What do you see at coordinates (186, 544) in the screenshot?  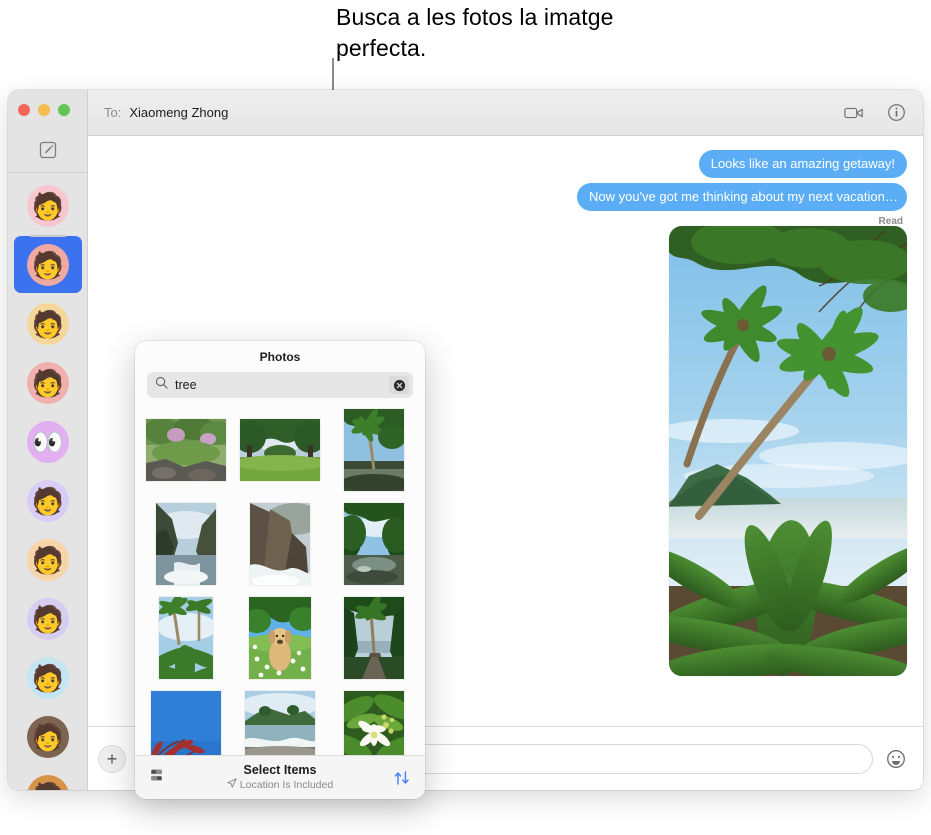 I see `coastal-cliffs-sea-thumb` at bounding box center [186, 544].